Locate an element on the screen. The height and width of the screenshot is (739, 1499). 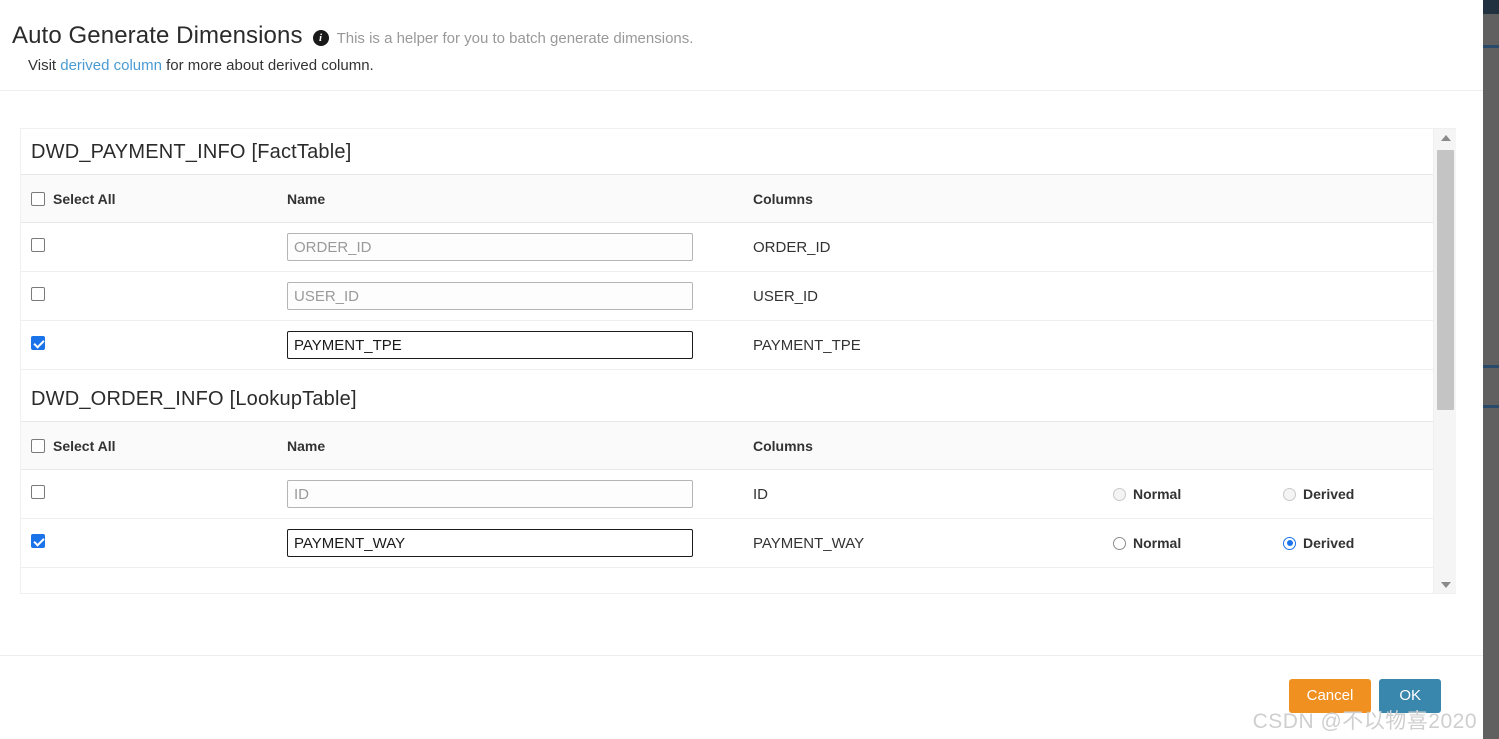
header-sub-suffix: for more about derived column. is located at coordinates (267, 65).